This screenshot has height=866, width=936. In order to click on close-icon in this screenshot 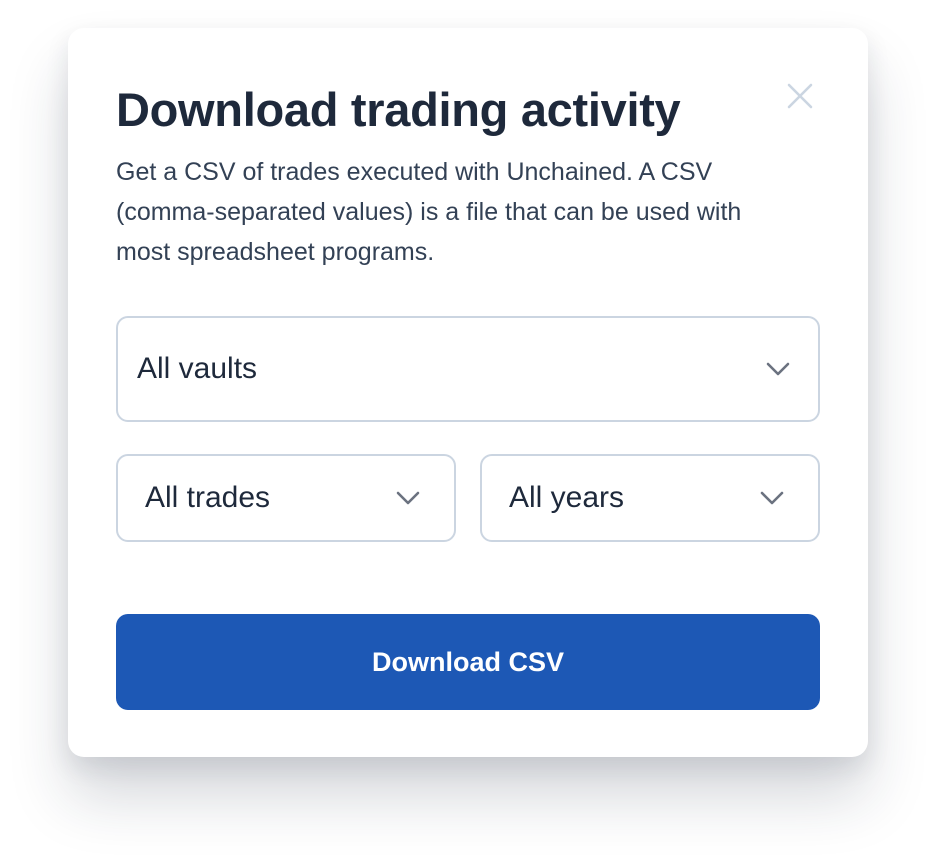, I will do `click(800, 96)`.